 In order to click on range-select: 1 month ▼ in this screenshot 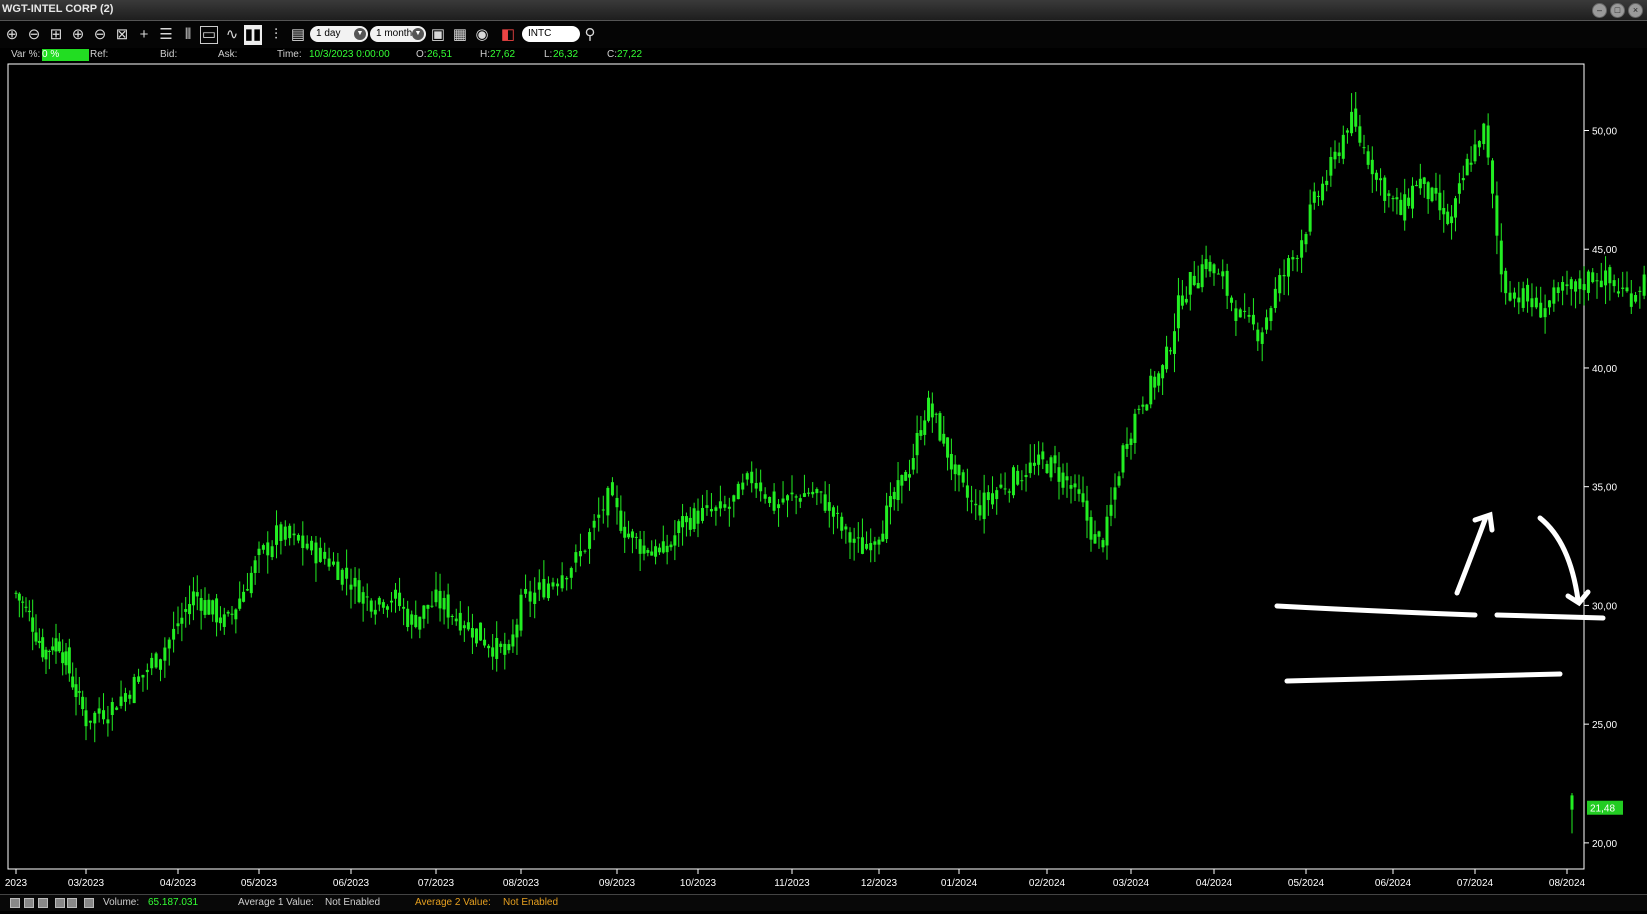, I will do `click(398, 34)`.